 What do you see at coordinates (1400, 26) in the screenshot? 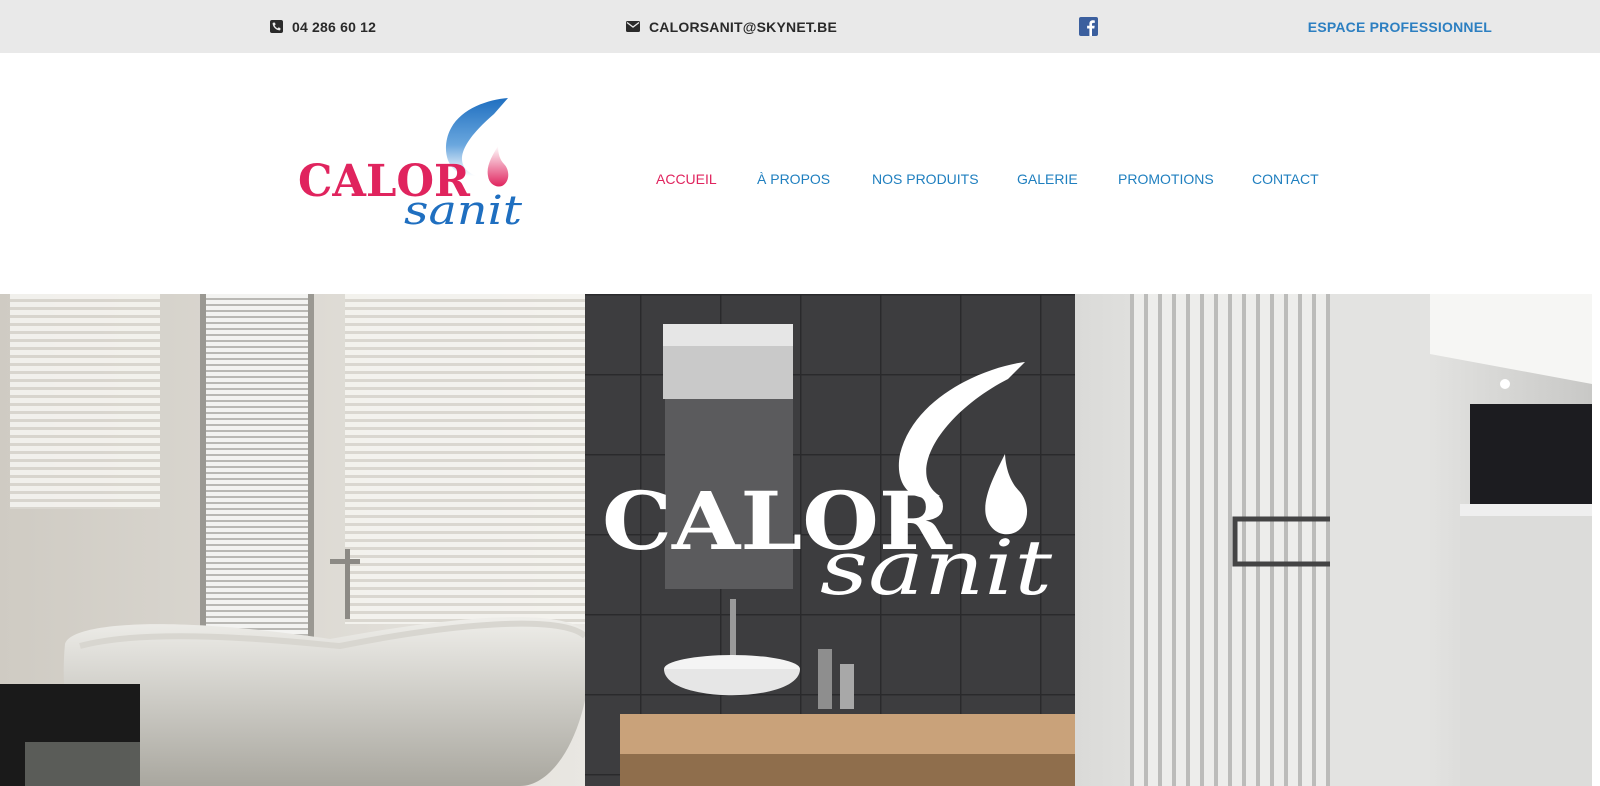
I see `espace-professionnel-link: ESPACE PROFESSIONNEL` at bounding box center [1400, 26].